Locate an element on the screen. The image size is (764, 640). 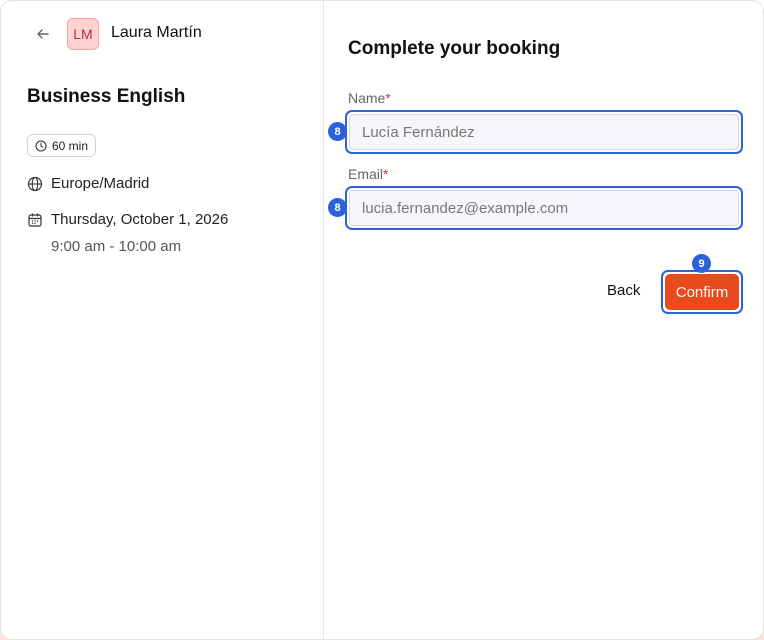
confirm-button: Confirm is located at coordinates (702, 292).